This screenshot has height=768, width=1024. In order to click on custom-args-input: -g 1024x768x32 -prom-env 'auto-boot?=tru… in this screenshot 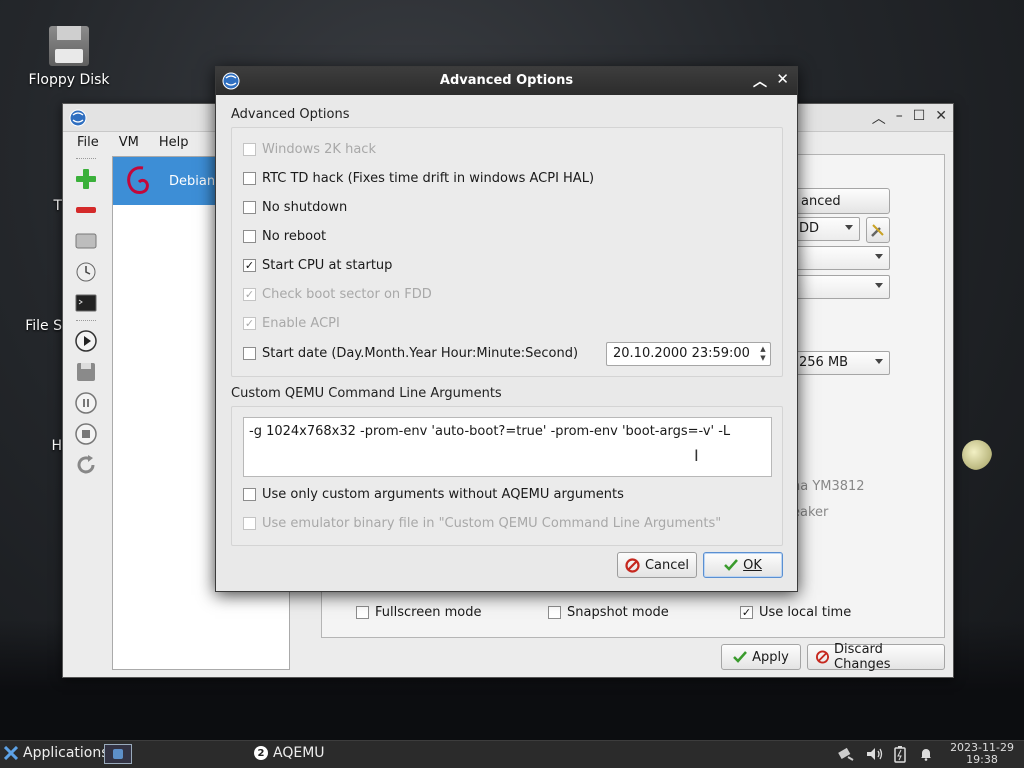, I will do `click(507, 447)`.